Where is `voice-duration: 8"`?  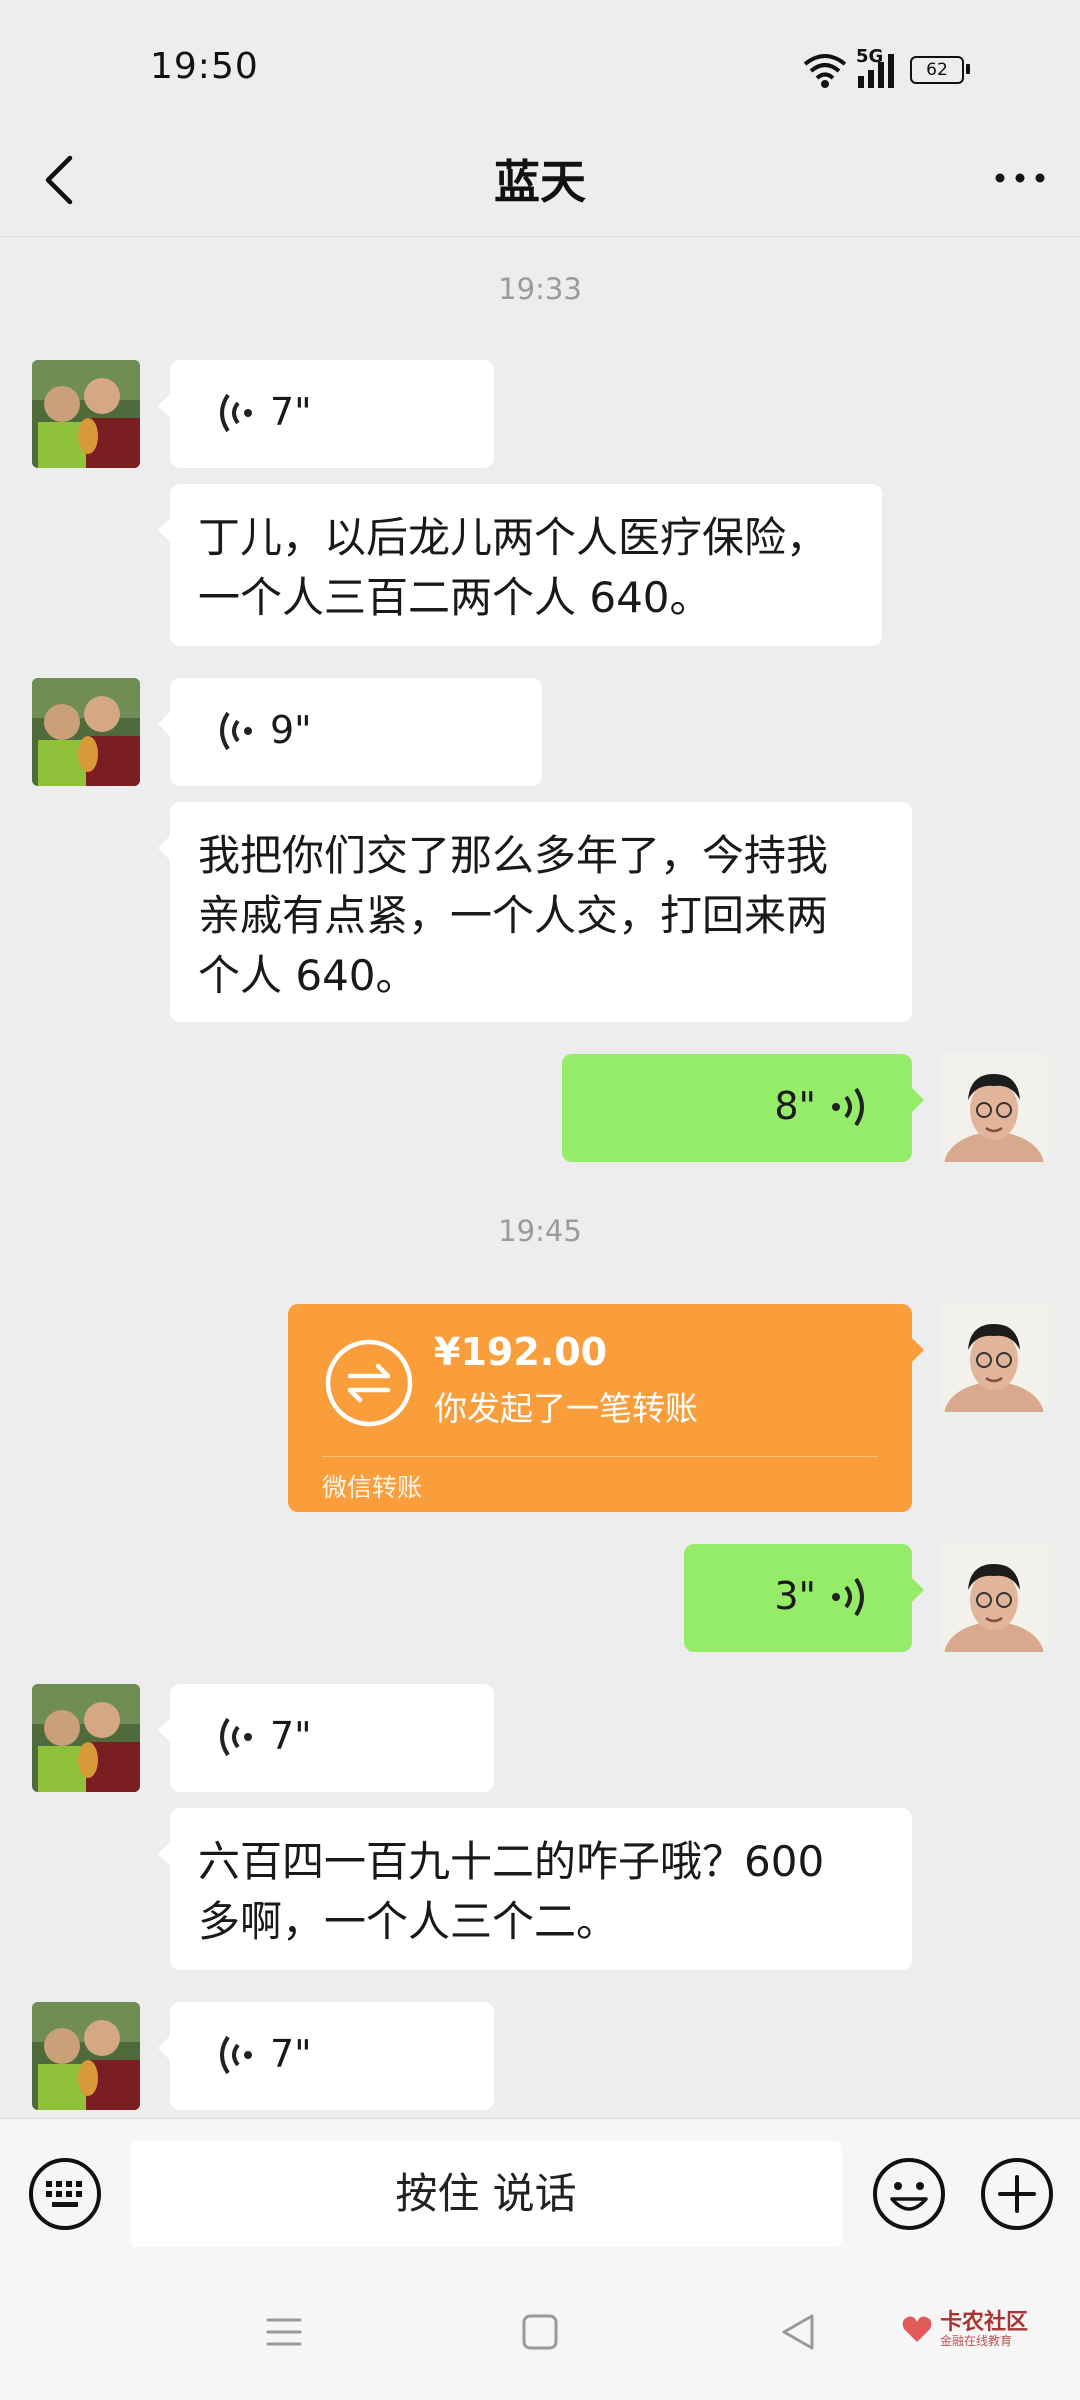 voice-duration: 8" is located at coordinates (795, 1106).